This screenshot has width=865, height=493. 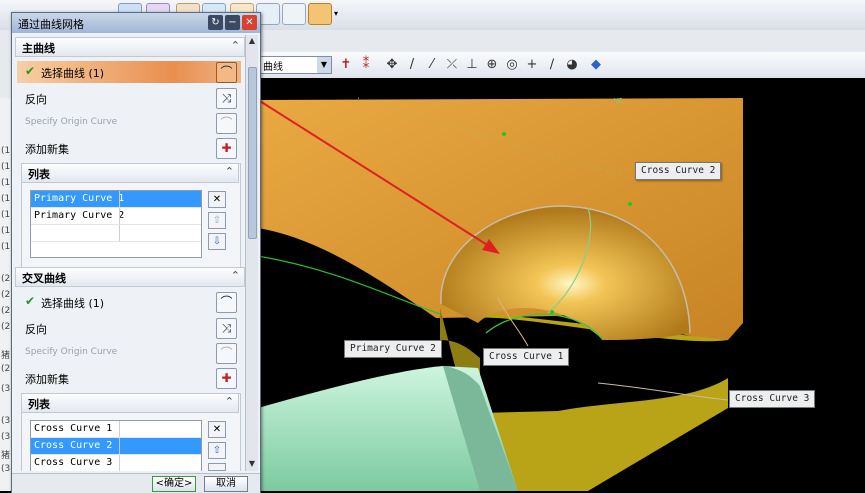 What do you see at coordinates (136, 483) in the screenshot?
I see `dialog-footer: <确定> 取消` at bounding box center [136, 483].